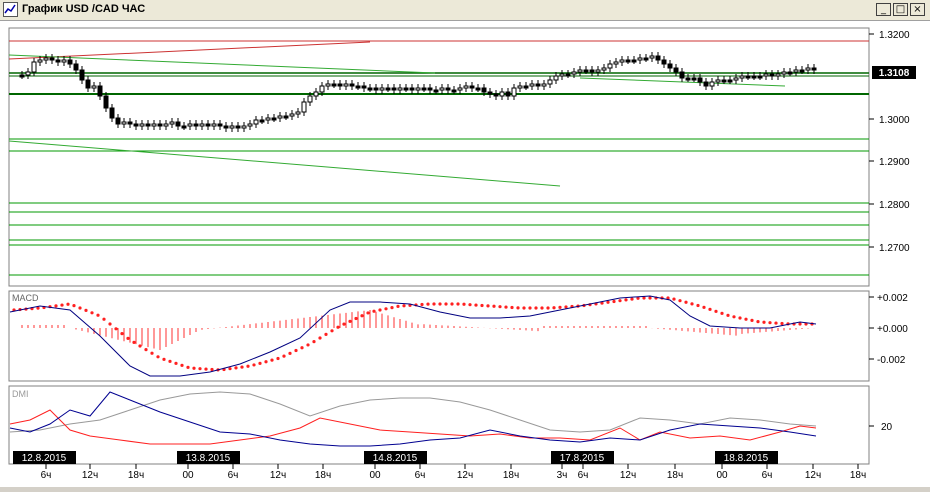 This screenshot has height=492, width=930. Describe the element at coordinates (883, 9) in the screenshot. I see `minimize-button: _` at that location.